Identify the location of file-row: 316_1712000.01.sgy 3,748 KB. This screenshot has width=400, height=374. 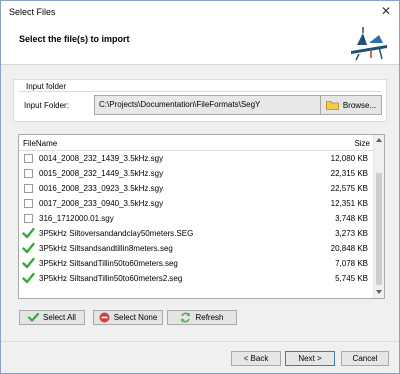
(196, 218).